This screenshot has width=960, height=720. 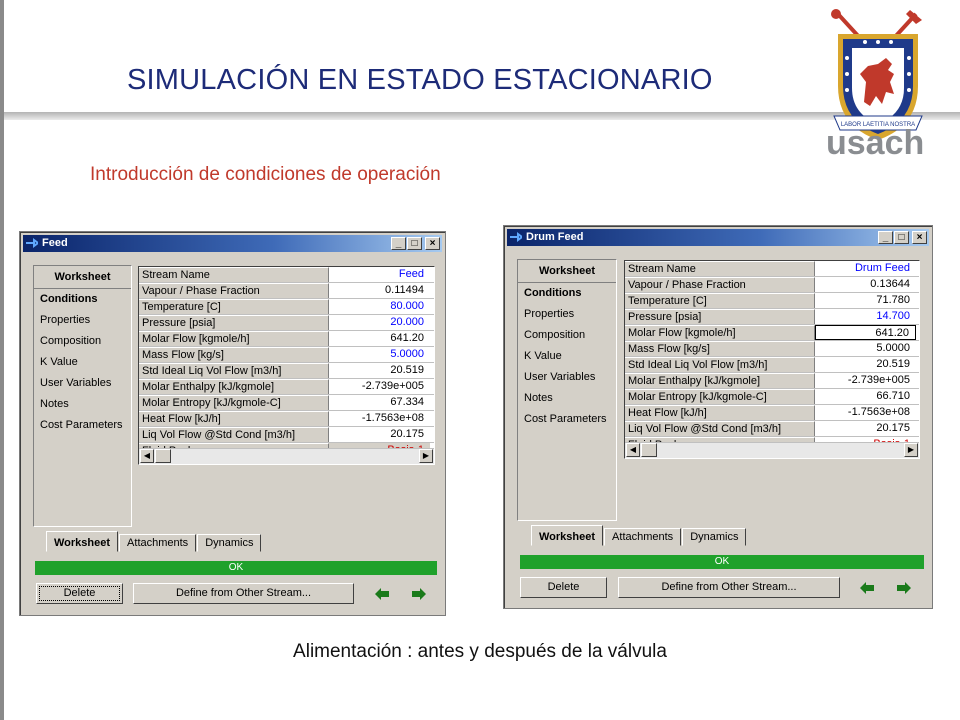 I want to click on property-label: Std Ideal Liq Vol Flow [m3/h], so click(x=720, y=364).